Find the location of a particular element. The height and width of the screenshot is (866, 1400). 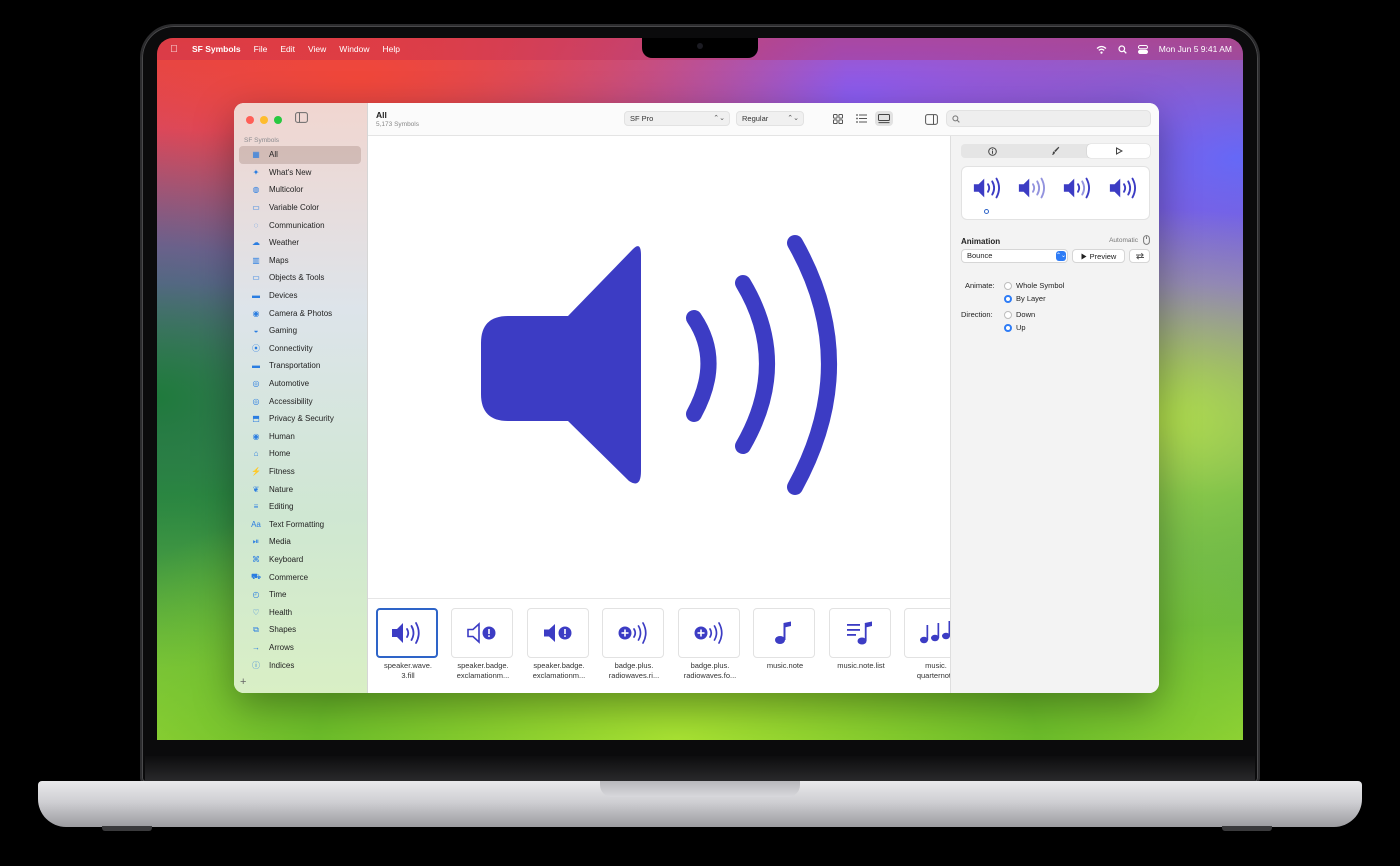

font-popup: SF Pro ⌃⌄ is located at coordinates (677, 118).